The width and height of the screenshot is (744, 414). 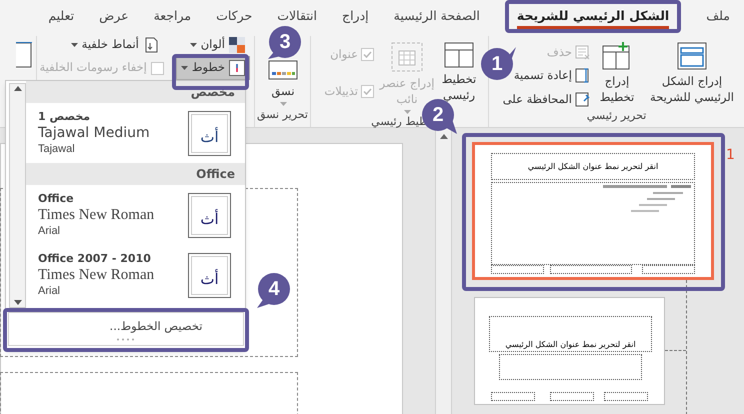 What do you see at coordinates (94, 133) in the screenshot?
I see `heading-font-name: Tajawal Medium` at bounding box center [94, 133].